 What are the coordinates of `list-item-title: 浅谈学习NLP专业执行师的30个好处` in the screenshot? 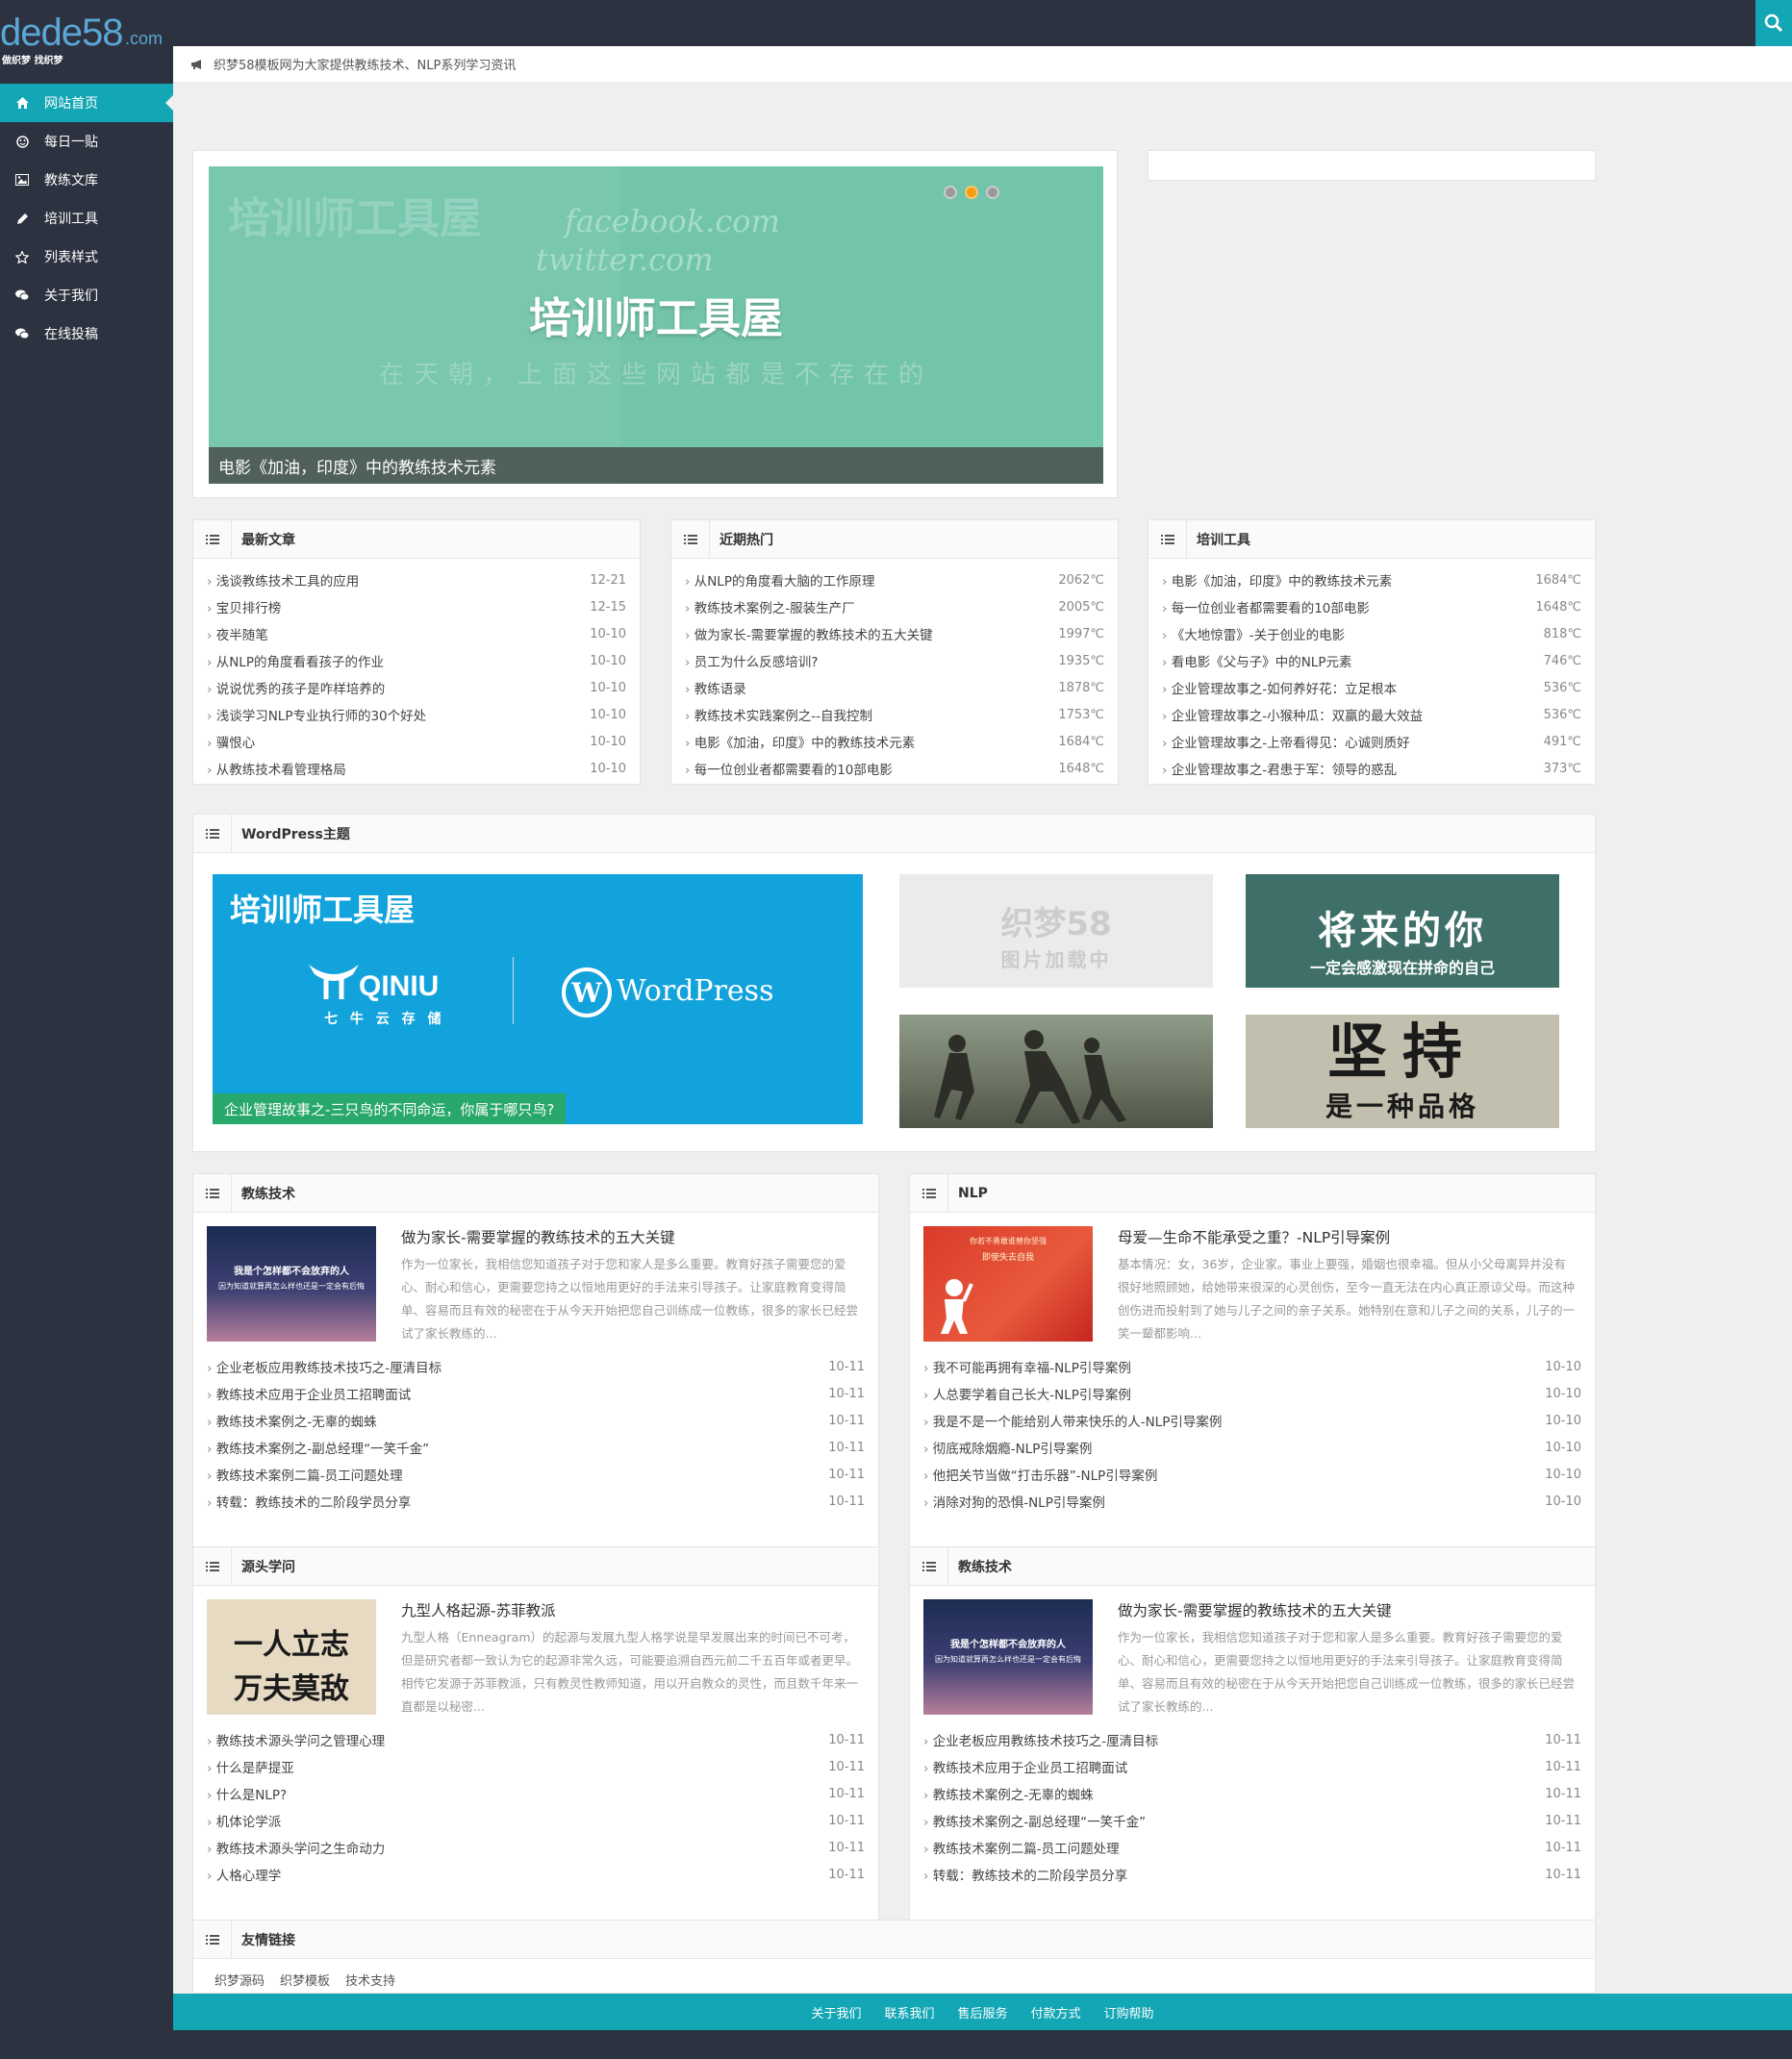 It's located at (317, 715).